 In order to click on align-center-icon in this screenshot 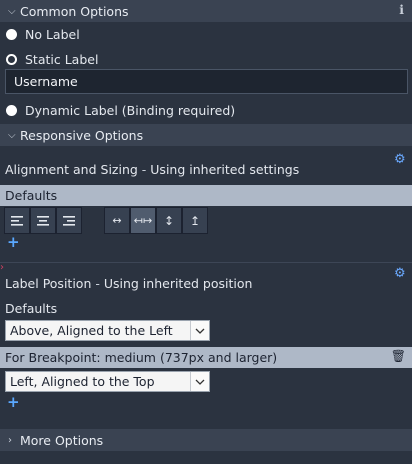, I will do `click(43, 220)`.